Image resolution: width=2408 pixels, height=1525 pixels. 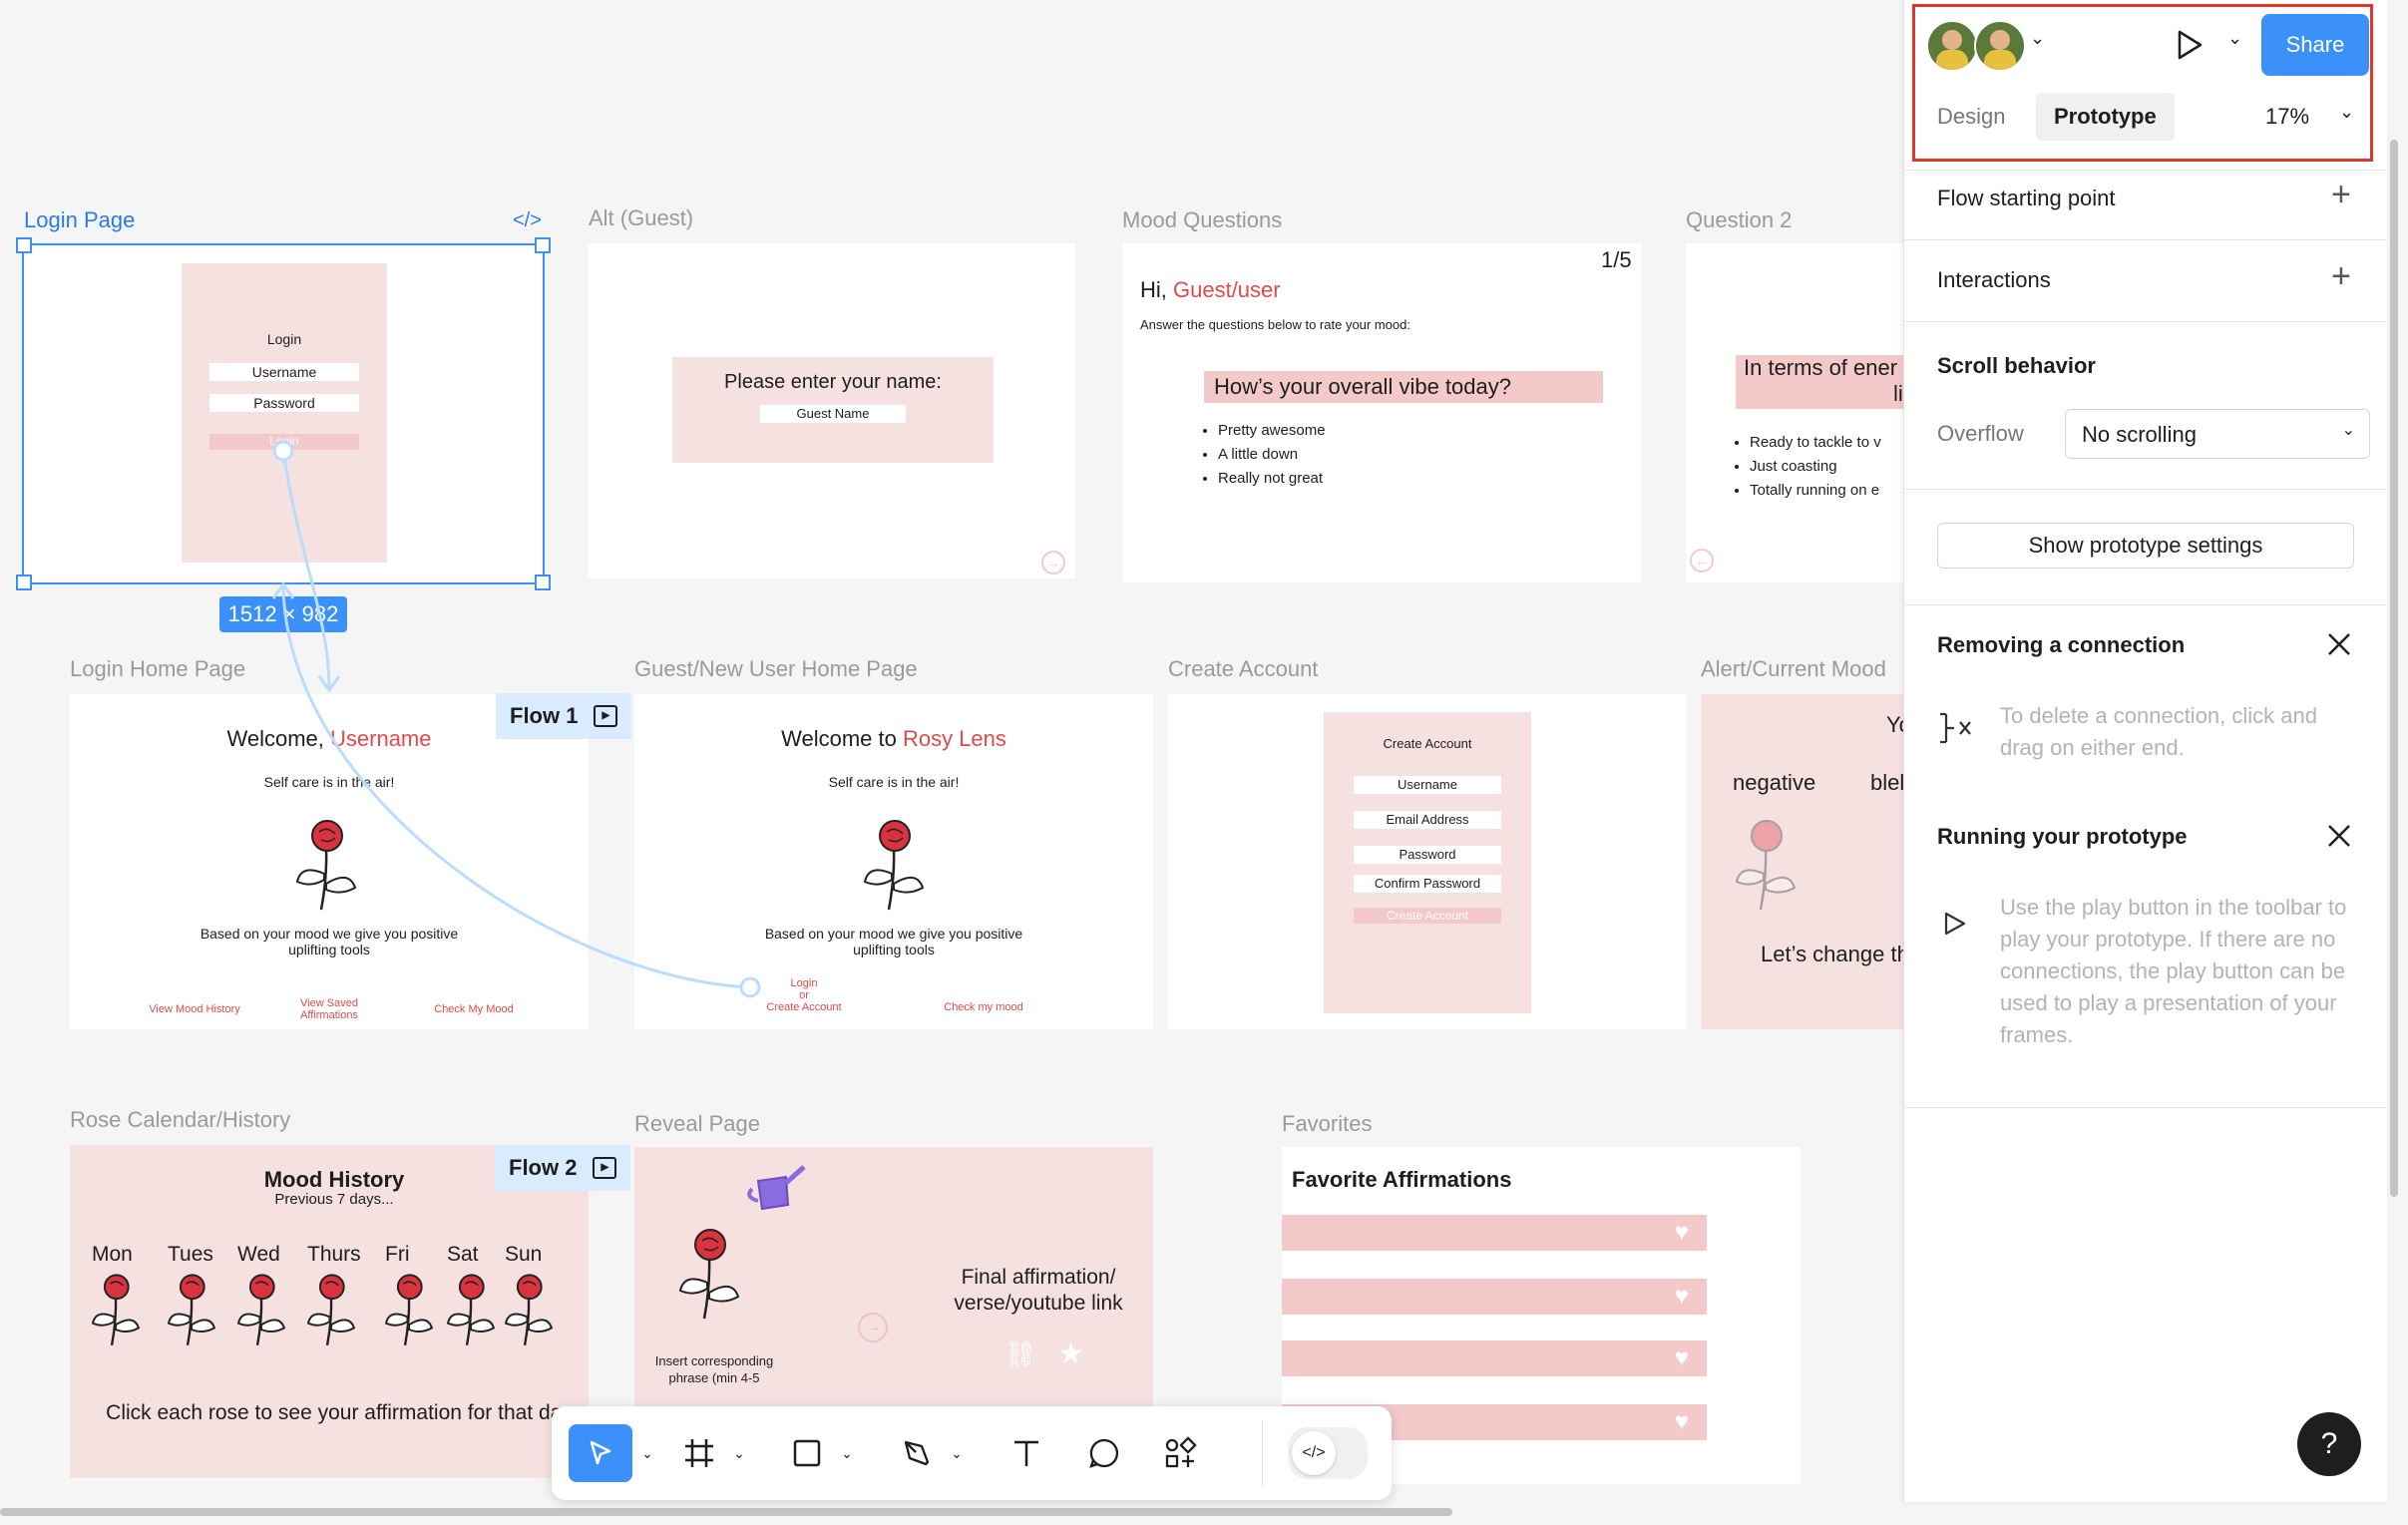 I want to click on frame-label-favorites: Favorites, so click(x=1327, y=1124).